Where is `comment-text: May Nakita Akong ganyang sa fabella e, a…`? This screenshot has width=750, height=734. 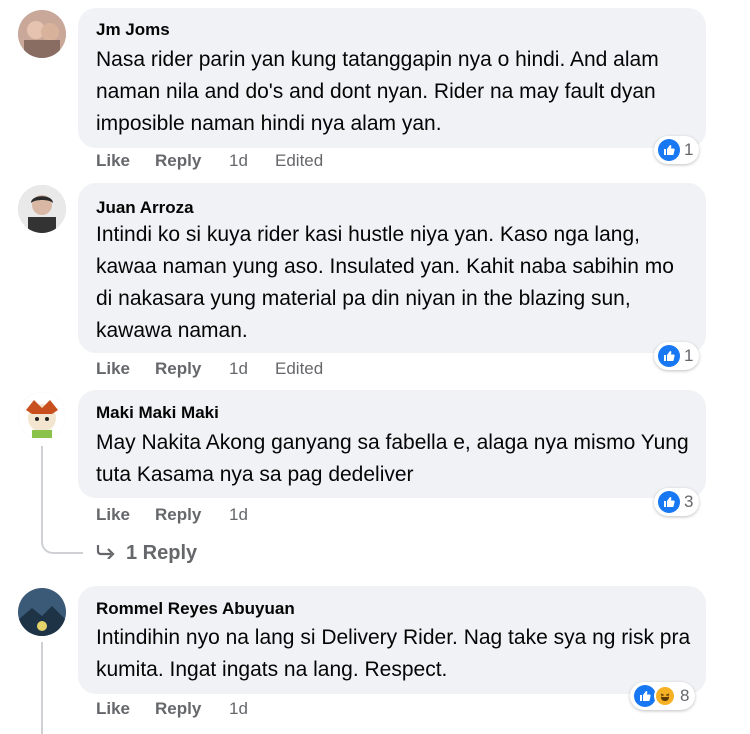
comment-text: May Nakita Akong ganyang sa fabella e, a… is located at coordinates (392, 458).